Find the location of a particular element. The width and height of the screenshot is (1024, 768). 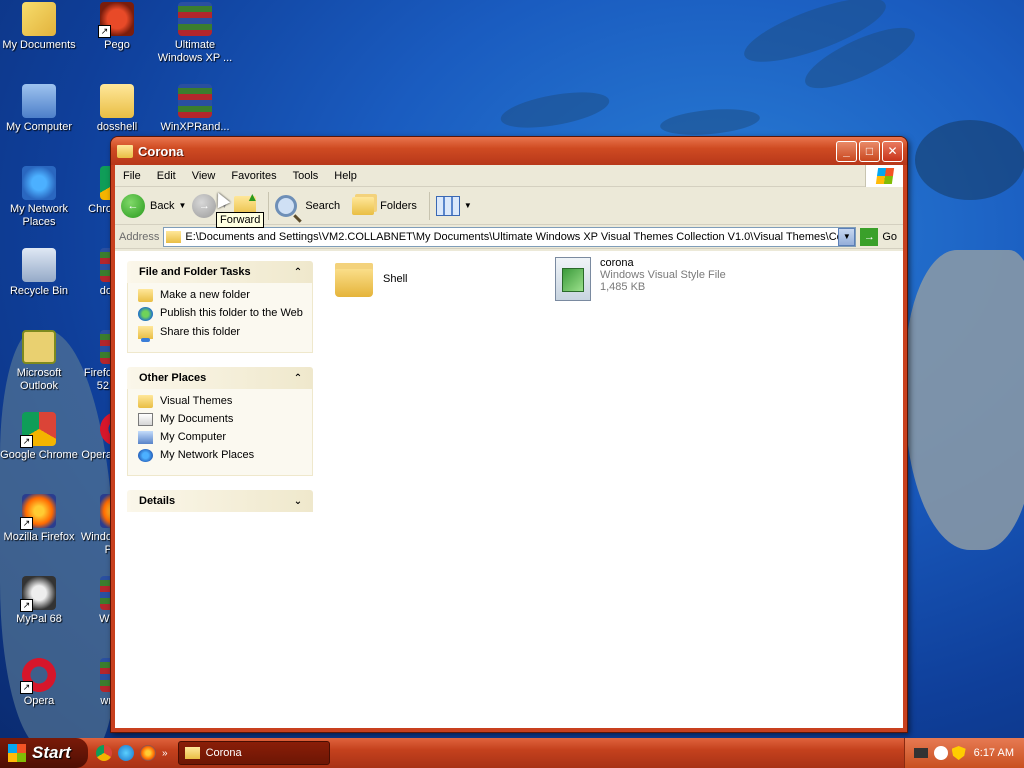

share-folder-icon is located at coordinates (145, 334).